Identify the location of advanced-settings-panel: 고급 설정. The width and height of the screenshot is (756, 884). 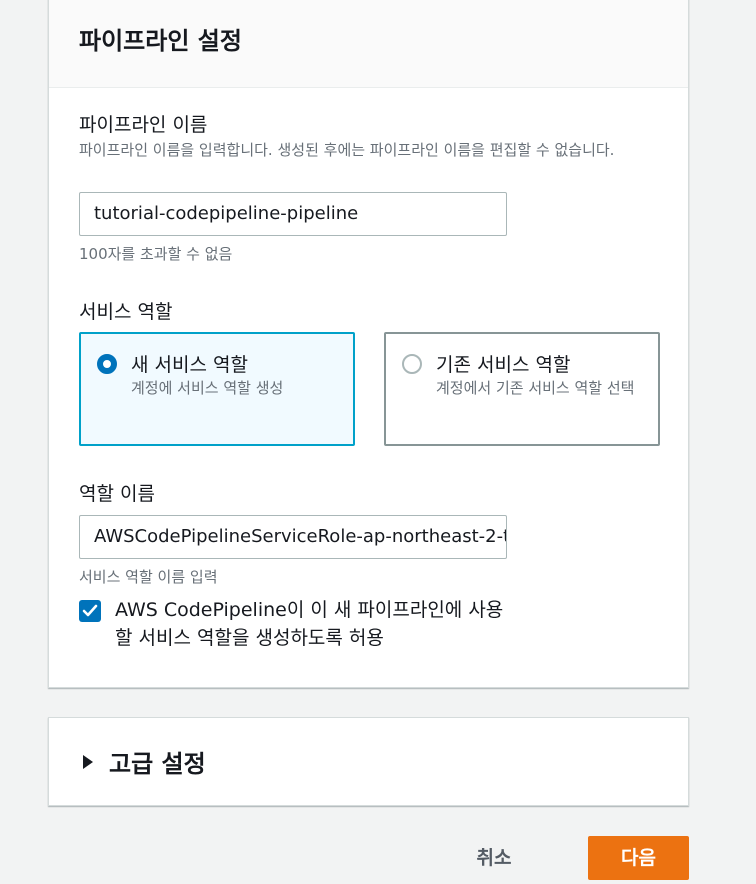
(368, 761).